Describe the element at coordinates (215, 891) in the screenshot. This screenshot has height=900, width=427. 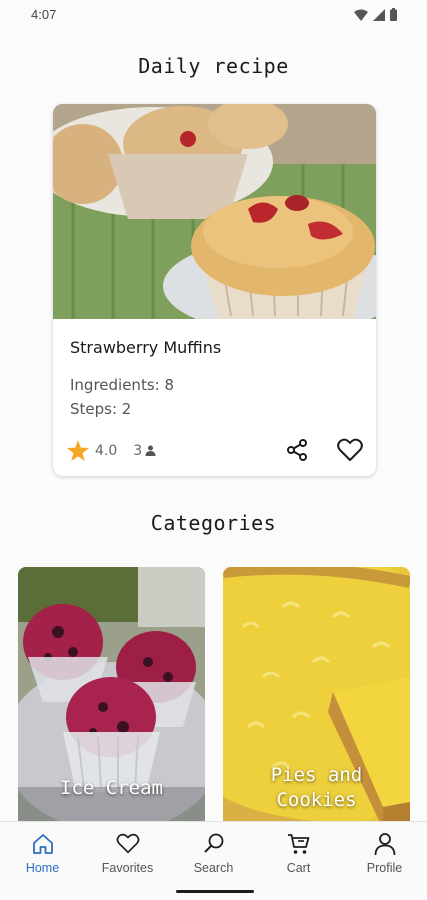
I see `home-indicator` at that location.